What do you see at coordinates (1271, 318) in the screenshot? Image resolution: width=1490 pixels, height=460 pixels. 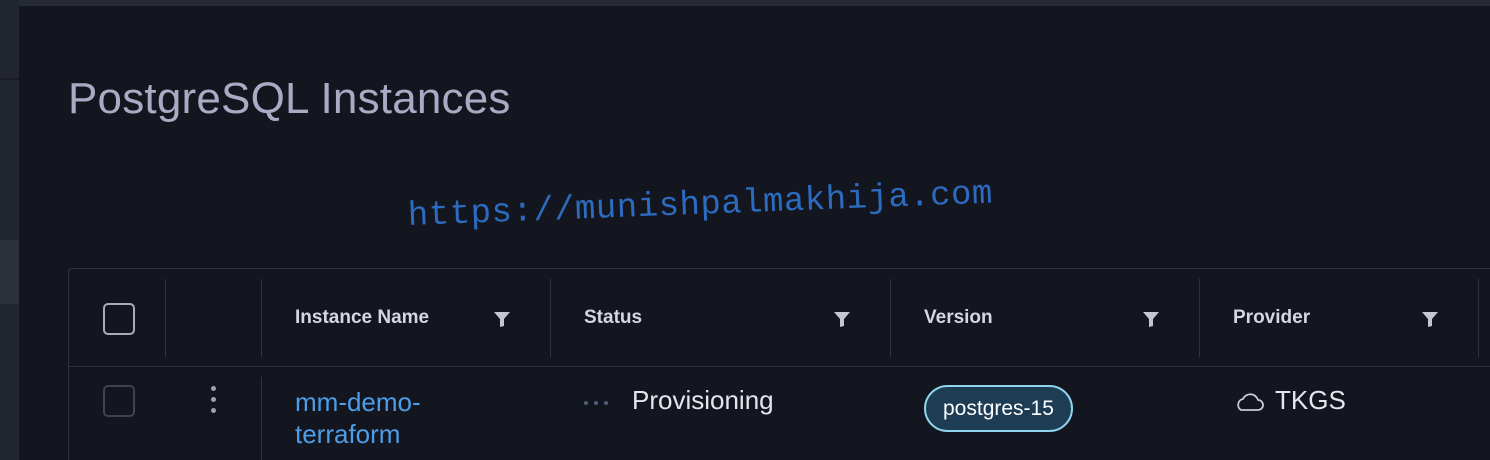 I see `column-header-provider: Provider` at bounding box center [1271, 318].